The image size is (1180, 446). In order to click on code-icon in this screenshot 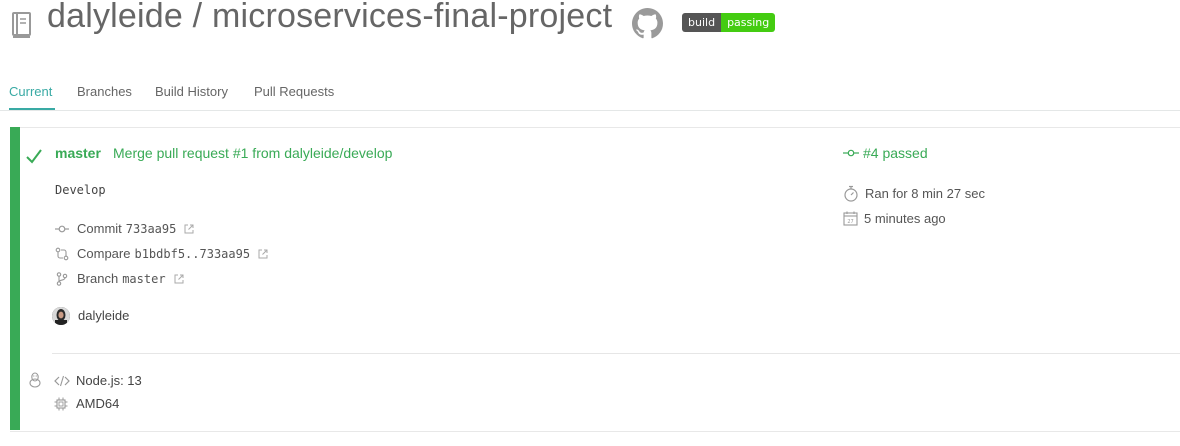, I will do `click(62, 380)`.